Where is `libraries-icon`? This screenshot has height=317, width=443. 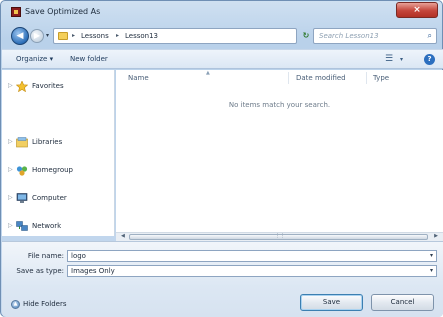 libraries-icon is located at coordinates (22, 142).